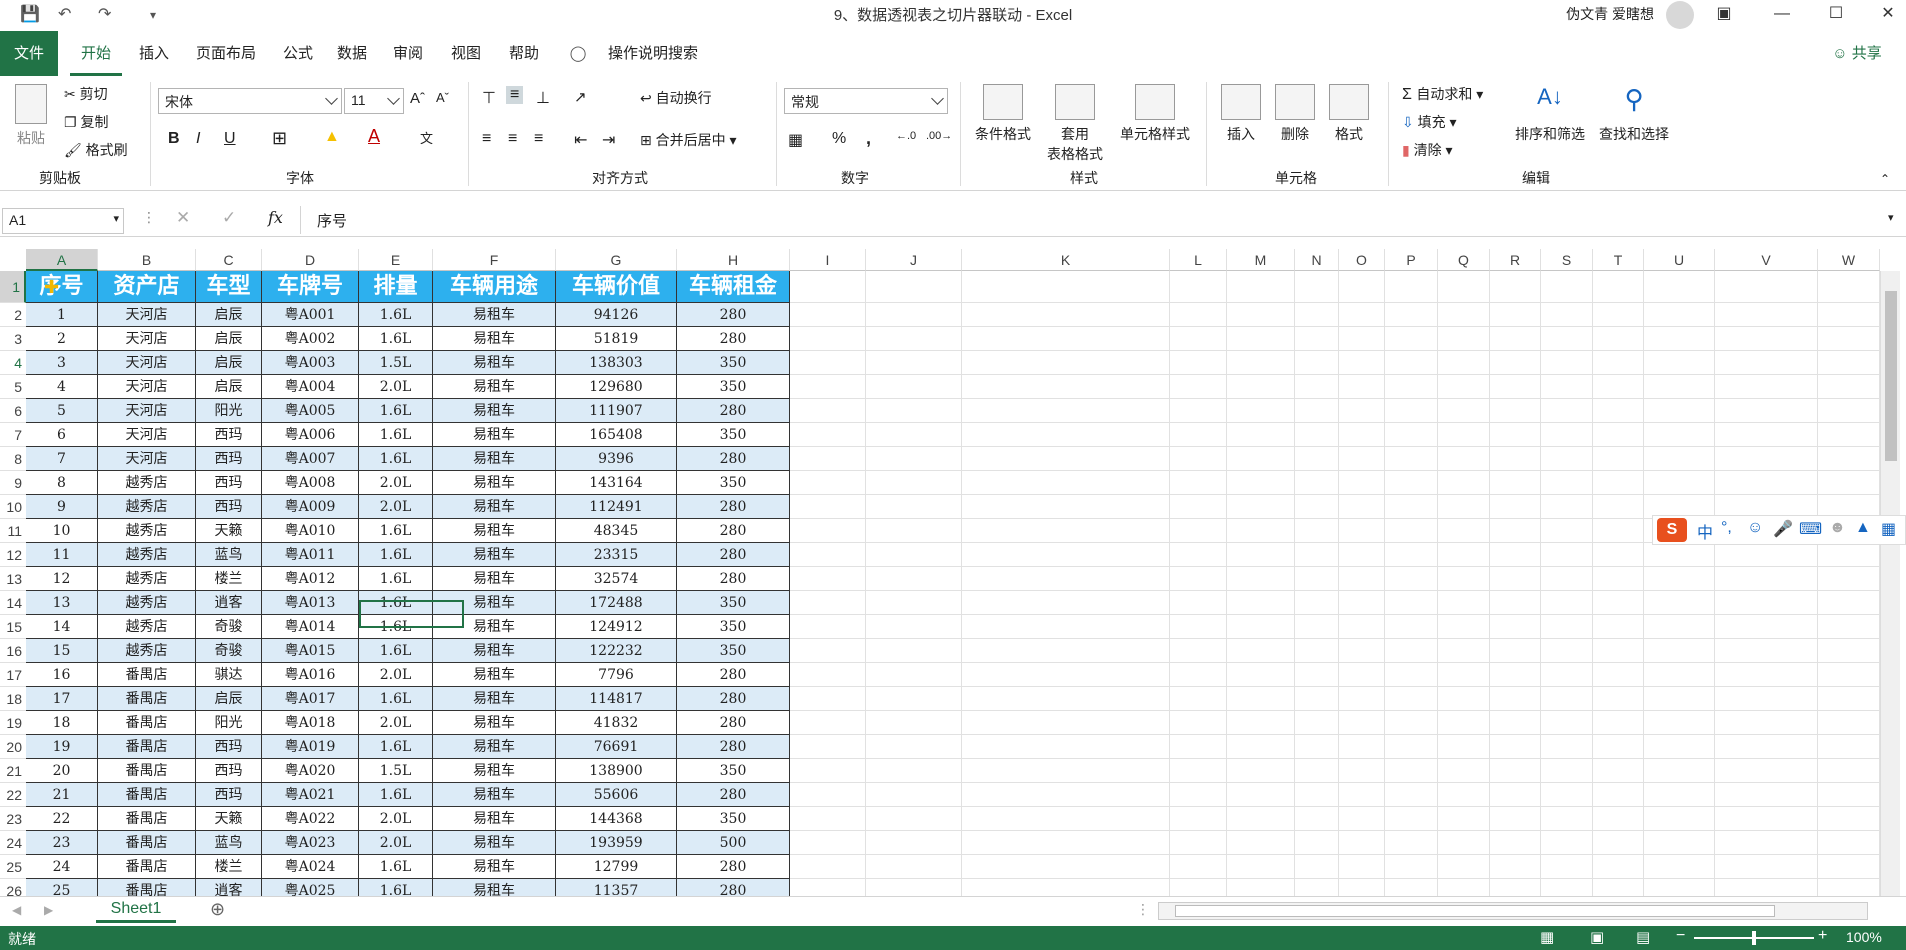  I want to click on table-cell: 粤A023, so click(310, 843).